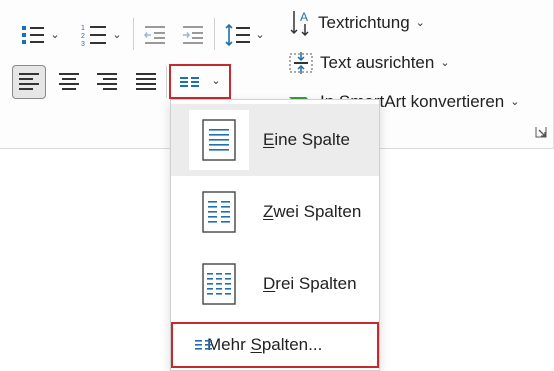  Describe the element at coordinates (94, 36) in the screenshot. I see `numbering-icon: 1 2 3` at that location.